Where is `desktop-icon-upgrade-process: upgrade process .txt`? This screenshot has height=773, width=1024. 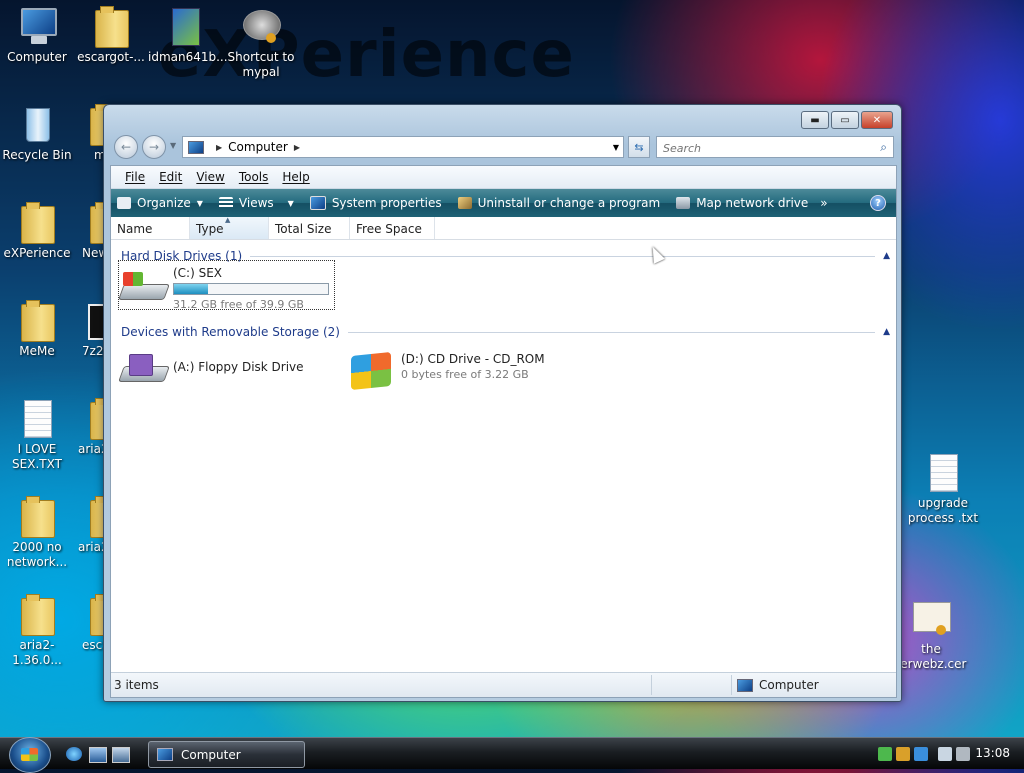
desktop-icon-upgrade-process: upgrade process .txt is located at coordinates (943, 488).